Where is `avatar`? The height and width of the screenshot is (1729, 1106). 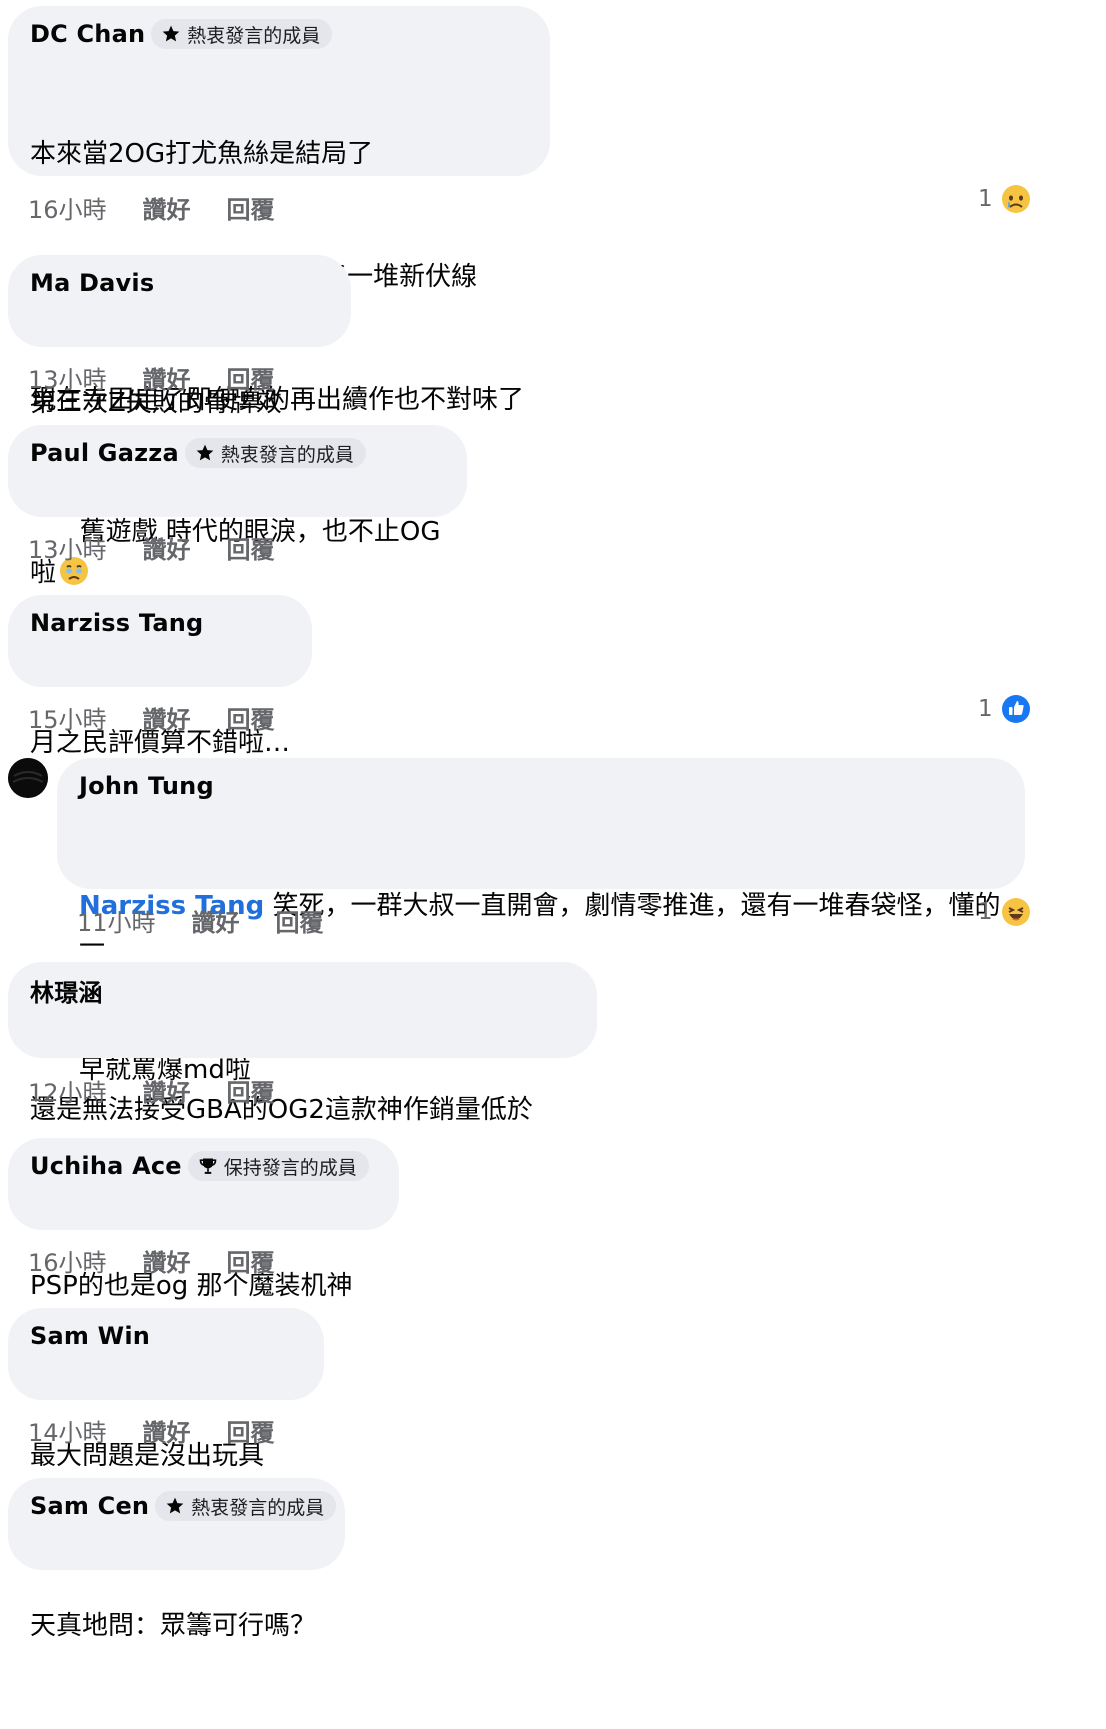 avatar is located at coordinates (28, 778).